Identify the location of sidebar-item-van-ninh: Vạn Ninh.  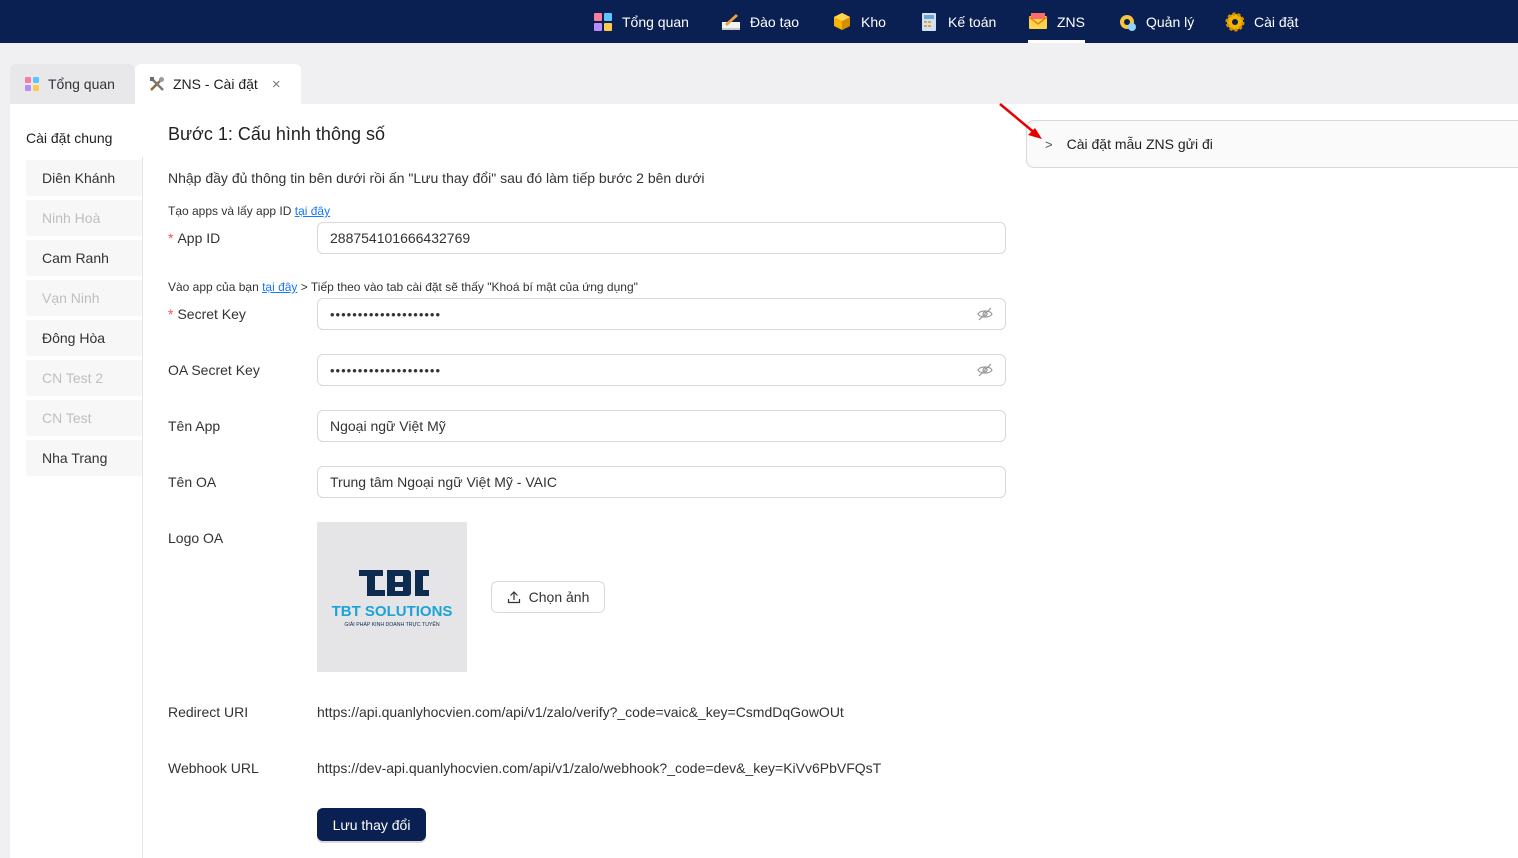
(84, 298).